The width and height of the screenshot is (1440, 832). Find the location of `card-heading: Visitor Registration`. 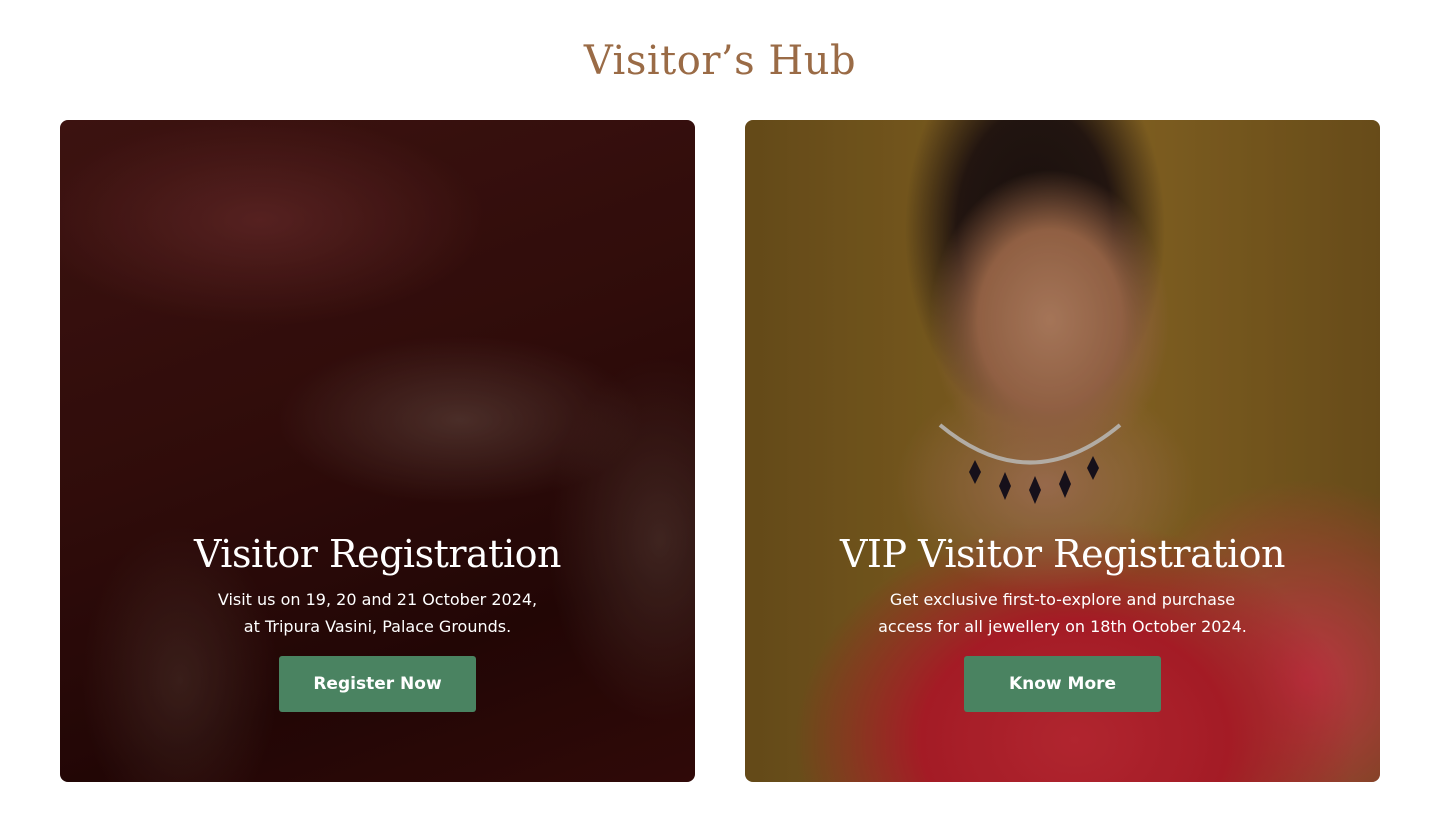

card-heading: Visitor Registration is located at coordinates (377, 554).